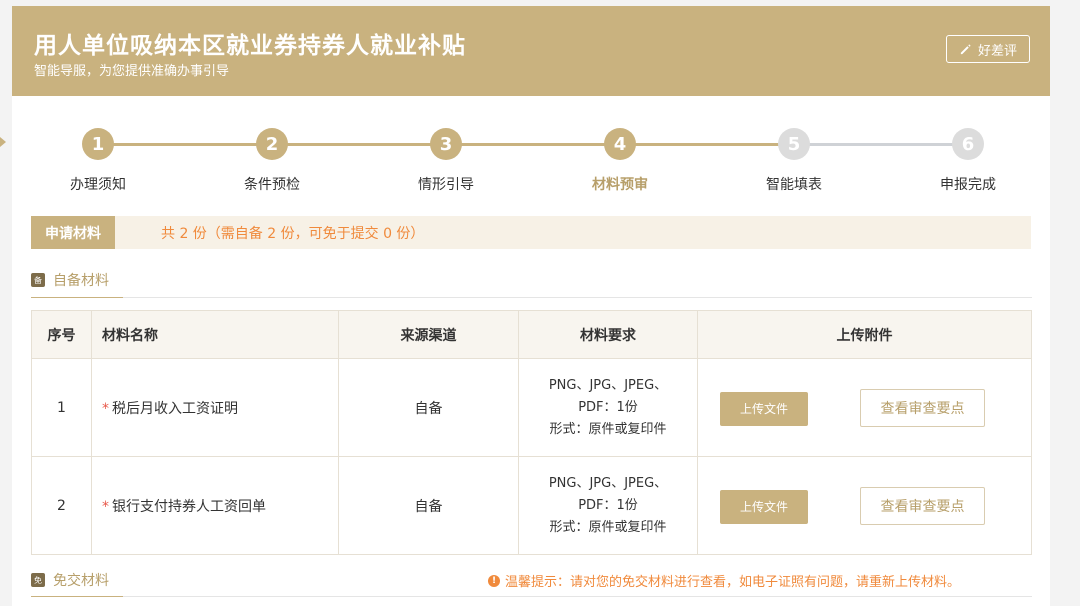 This screenshot has height=606, width=1080. What do you see at coordinates (965, 48) in the screenshot?
I see `edit-icon` at bounding box center [965, 48].